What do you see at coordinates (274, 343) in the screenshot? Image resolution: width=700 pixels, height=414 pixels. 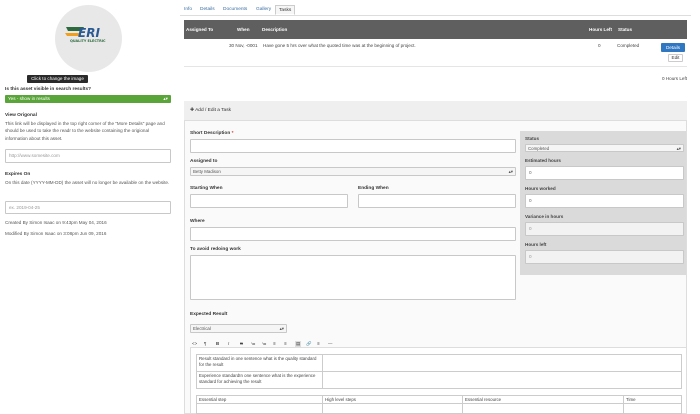 I see `outdent-icon: ≡` at bounding box center [274, 343].